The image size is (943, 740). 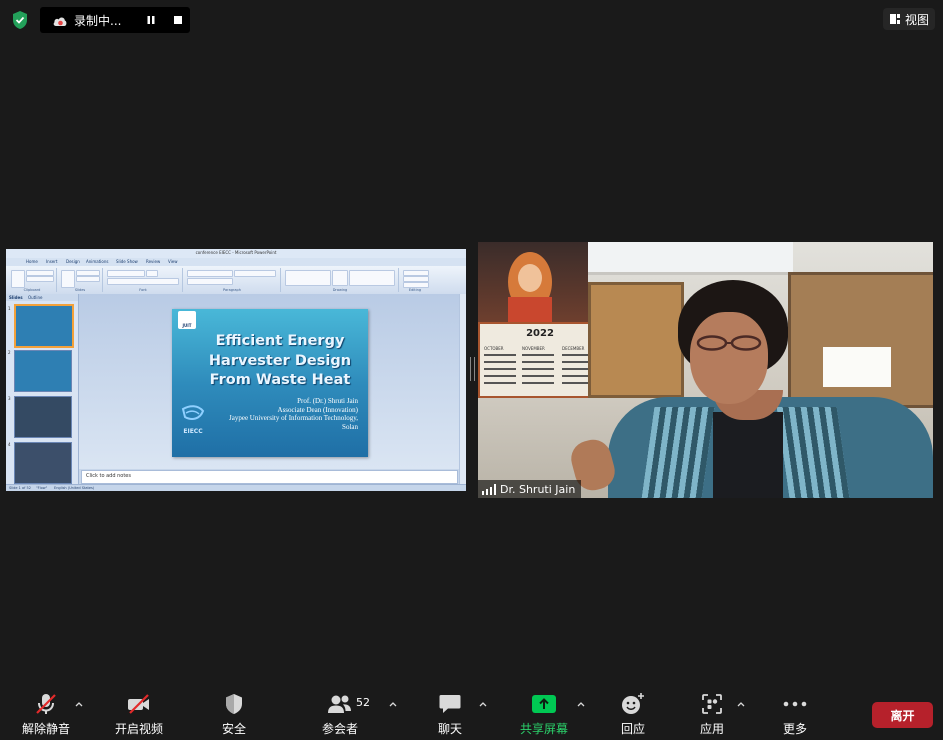 I want to click on video-wall-calendar: 2022 OCTOBER NOVEMBER DECEMBER, so click(x=540, y=360).